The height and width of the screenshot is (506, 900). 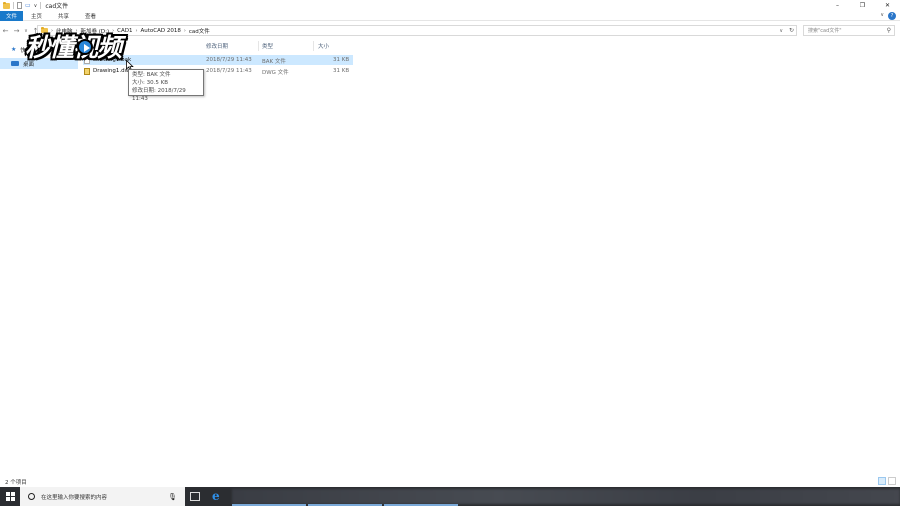 I want to click on window-controls: – ❐ ✕, so click(x=862, y=5).